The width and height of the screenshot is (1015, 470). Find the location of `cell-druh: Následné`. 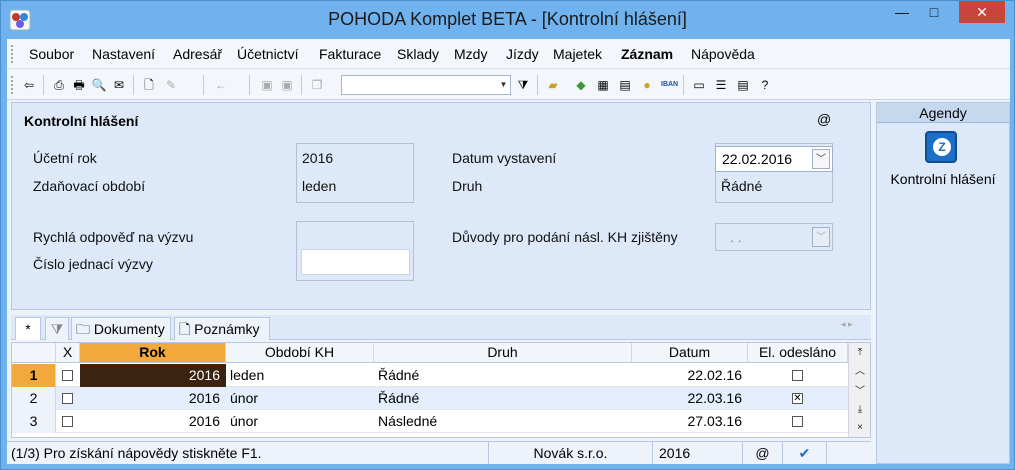

cell-druh: Následné is located at coordinates (505, 421).